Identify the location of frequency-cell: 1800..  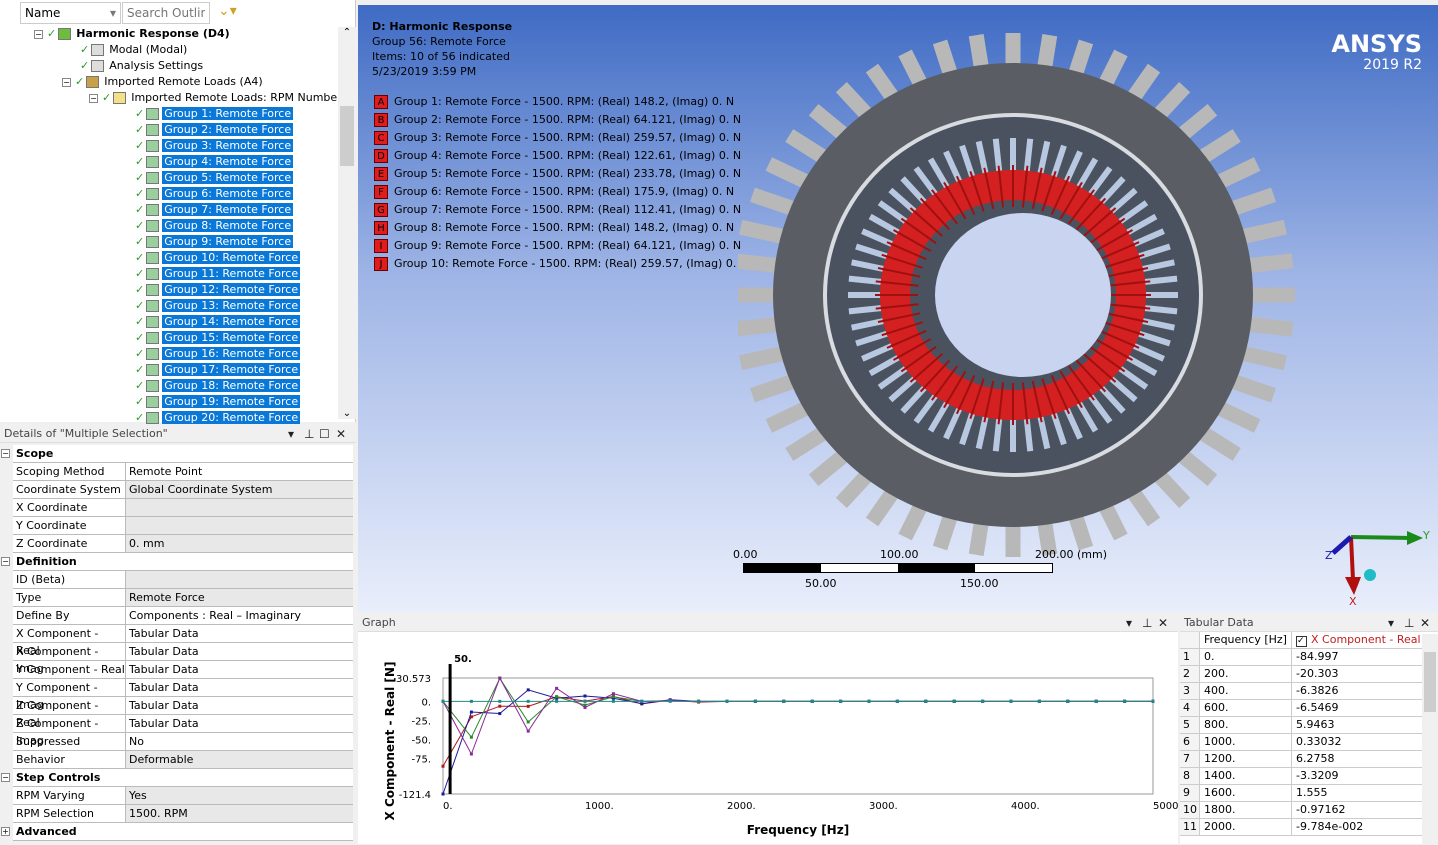
(1246, 810).